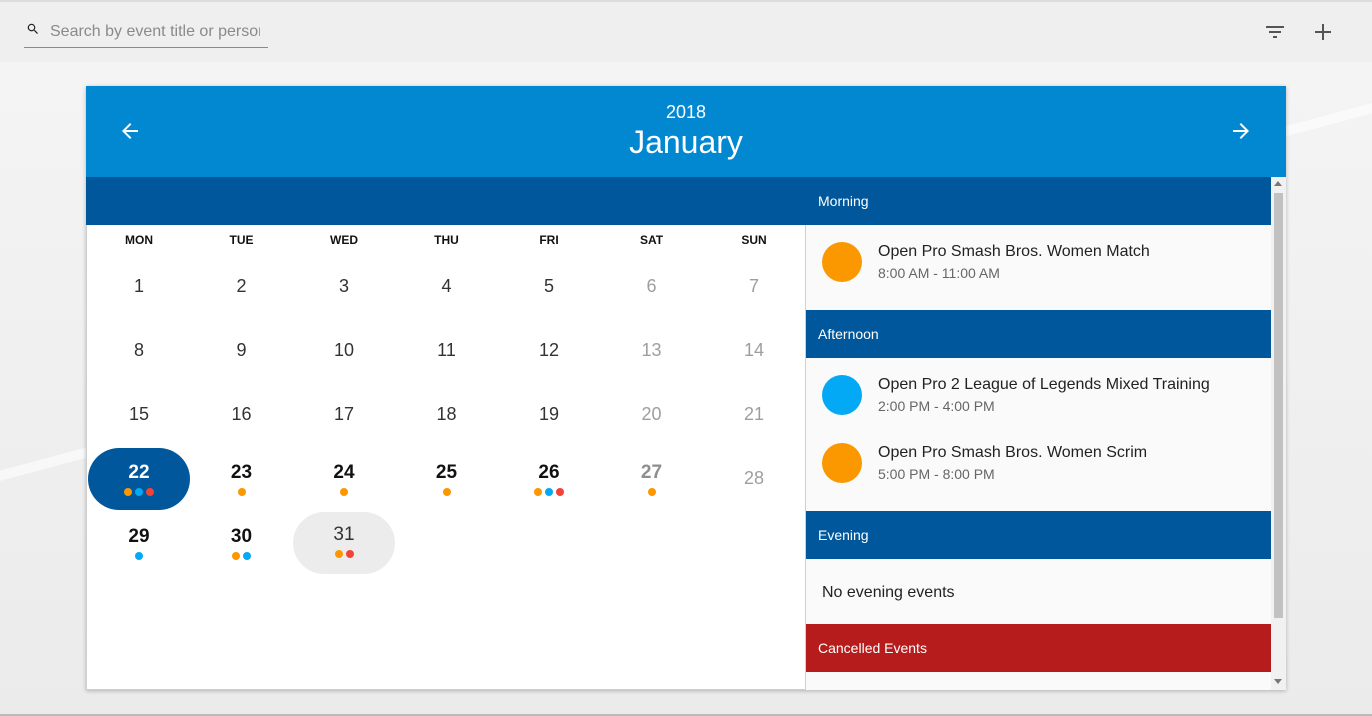 The width and height of the screenshot is (1372, 716). What do you see at coordinates (754, 479) in the screenshot?
I see `day-cell: 28` at bounding box center [754, 479].